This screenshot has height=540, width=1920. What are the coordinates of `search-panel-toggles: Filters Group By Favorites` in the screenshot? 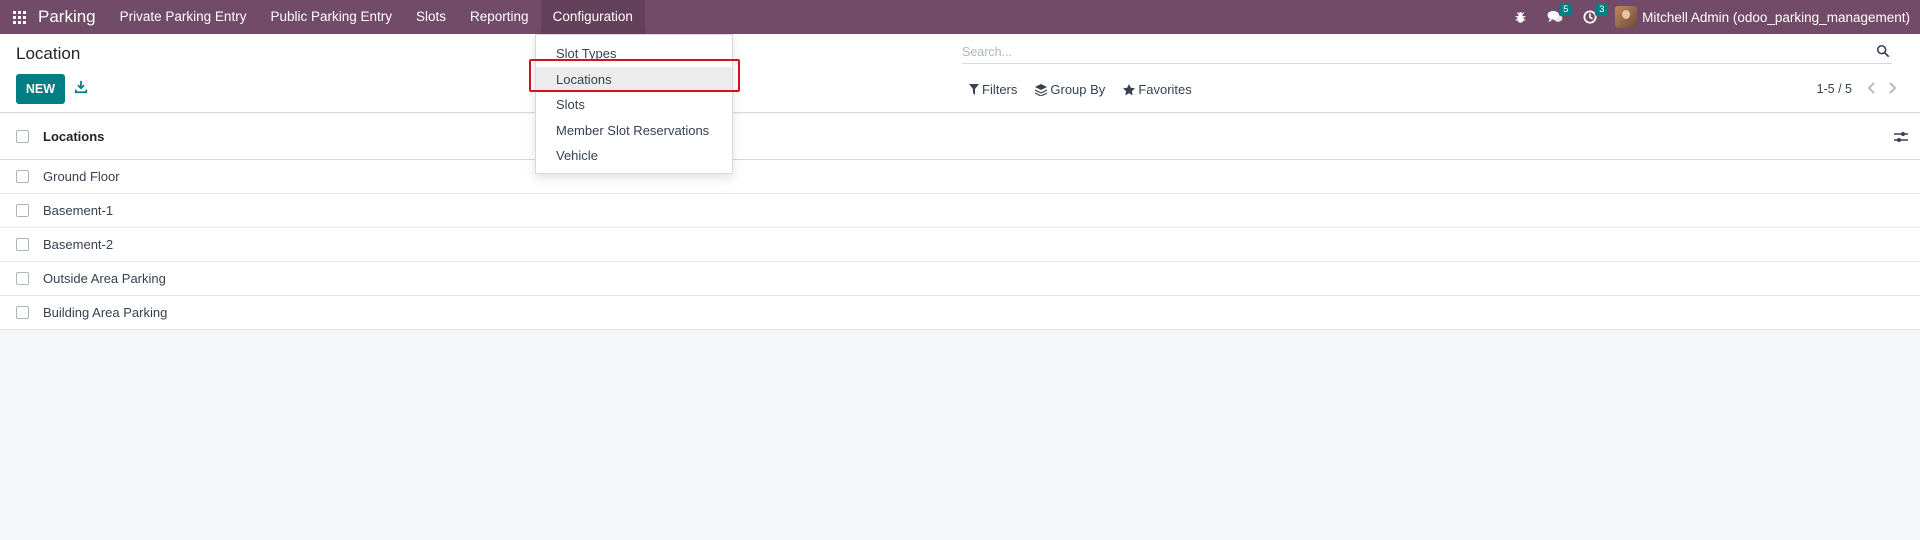 It's located at (1089, 89).